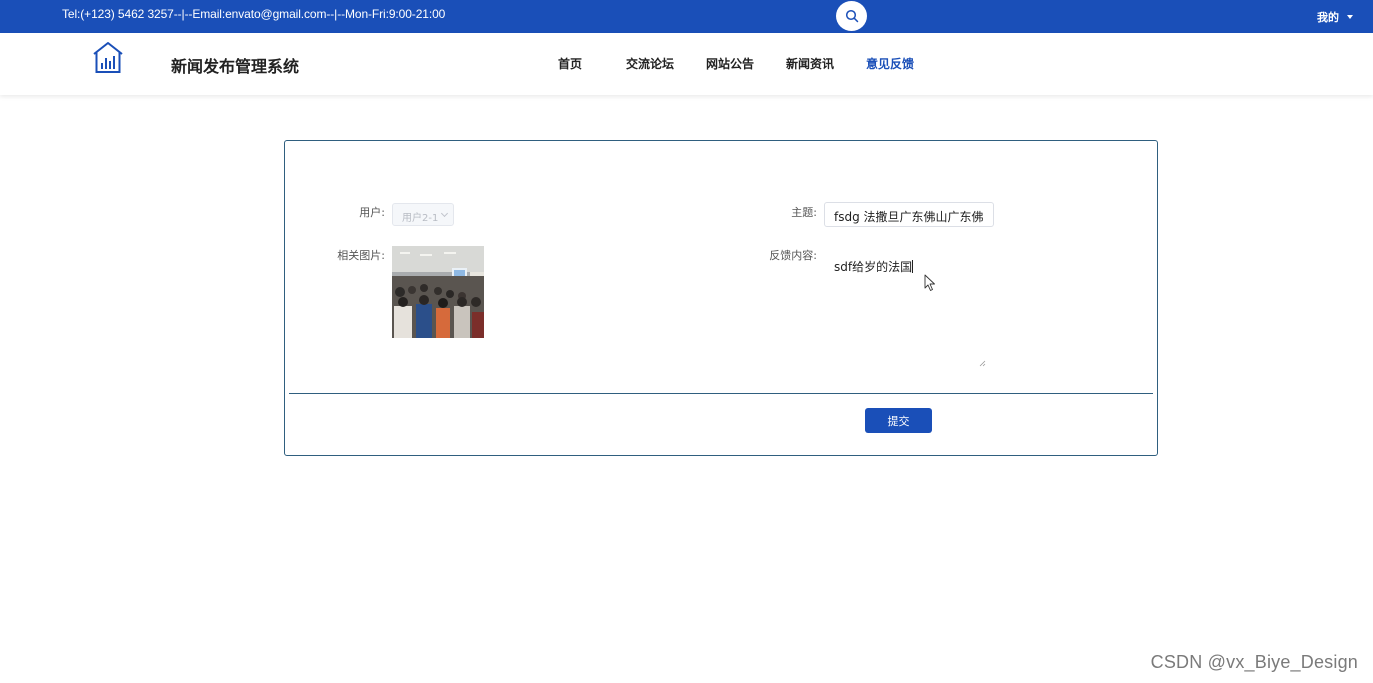  What do you see at coordinates (570, 63) in the screenshot?
I see `nav-item-home: 首页` at bounding box center [570, 63].